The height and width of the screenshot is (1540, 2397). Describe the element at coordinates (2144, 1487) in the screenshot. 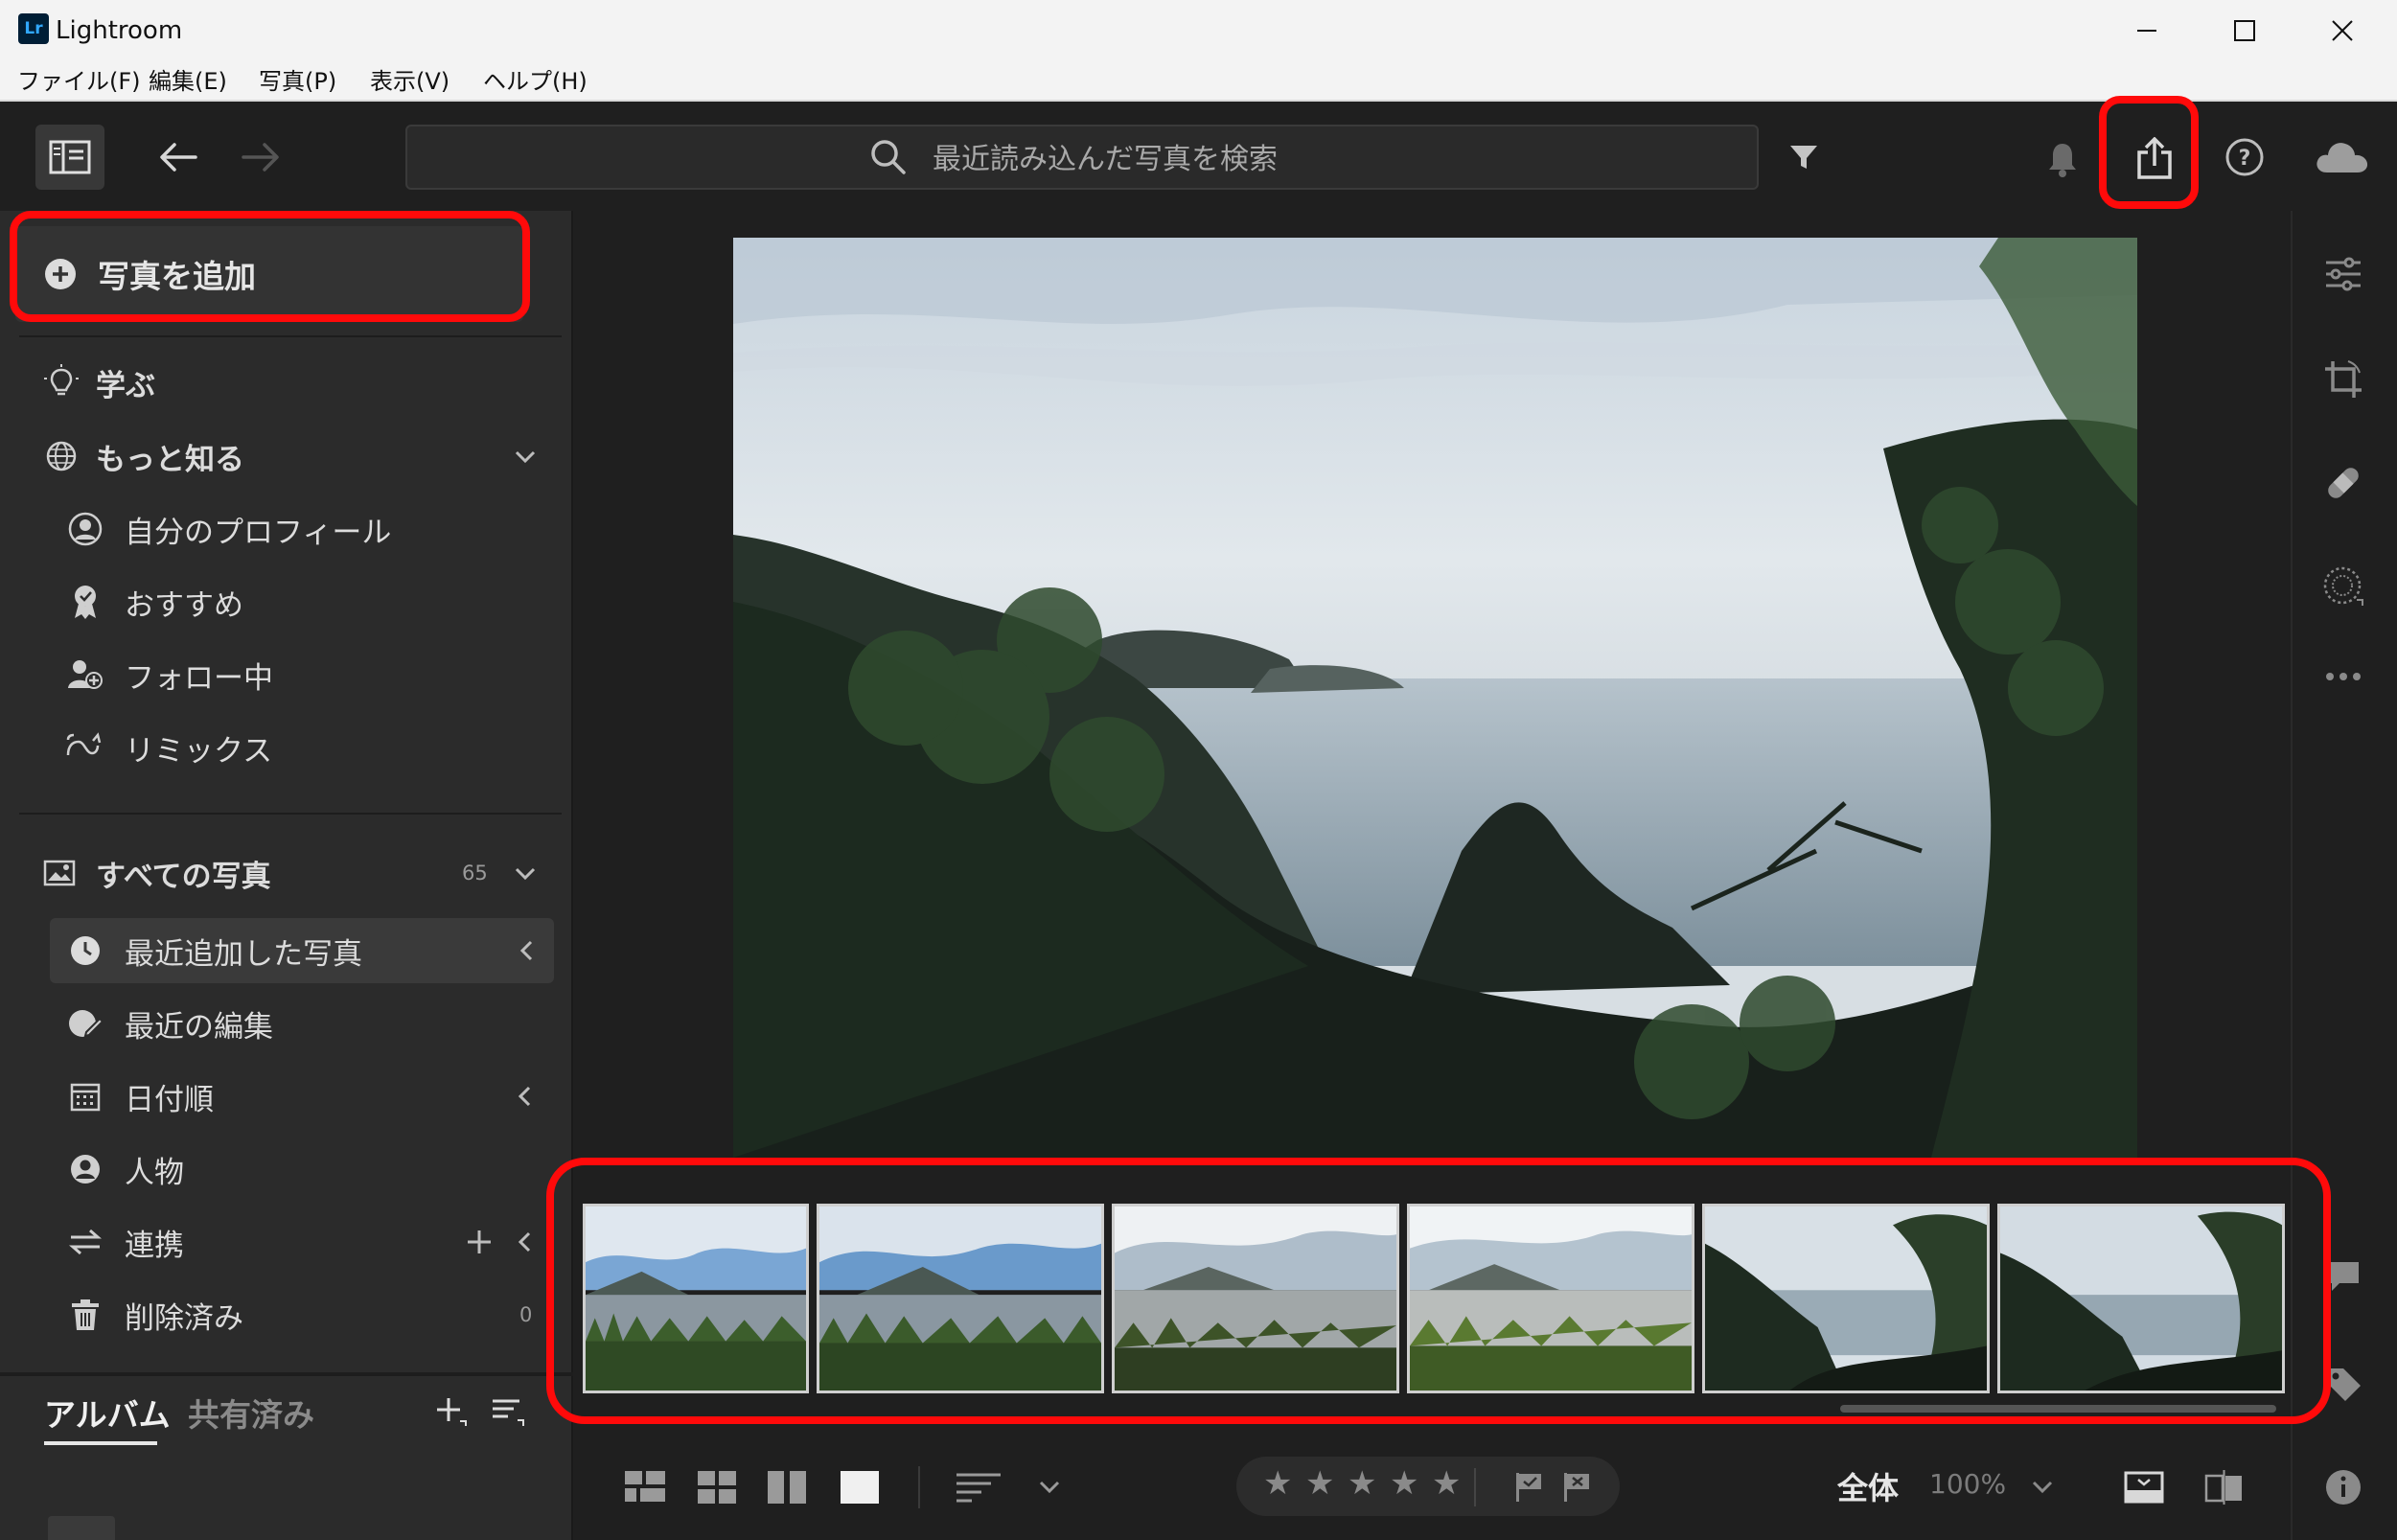

I see `filmstrip-toggle-button` at that location.